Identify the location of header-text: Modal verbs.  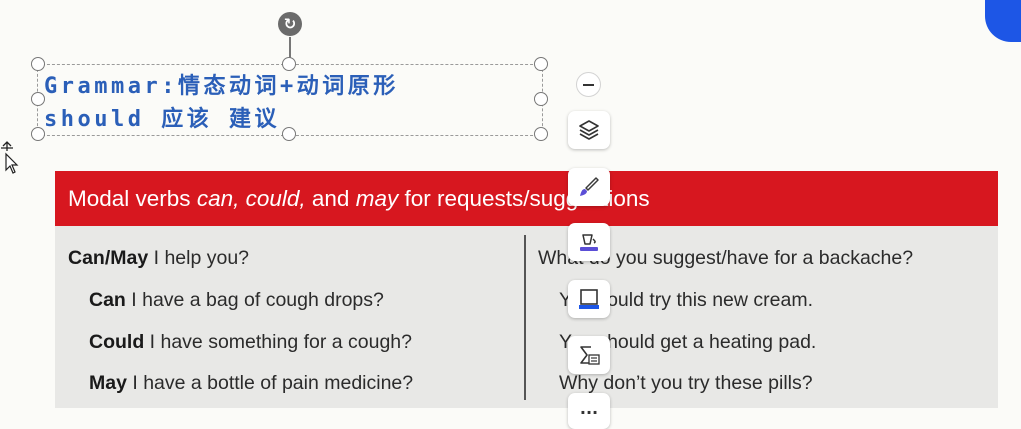
(132, 198).